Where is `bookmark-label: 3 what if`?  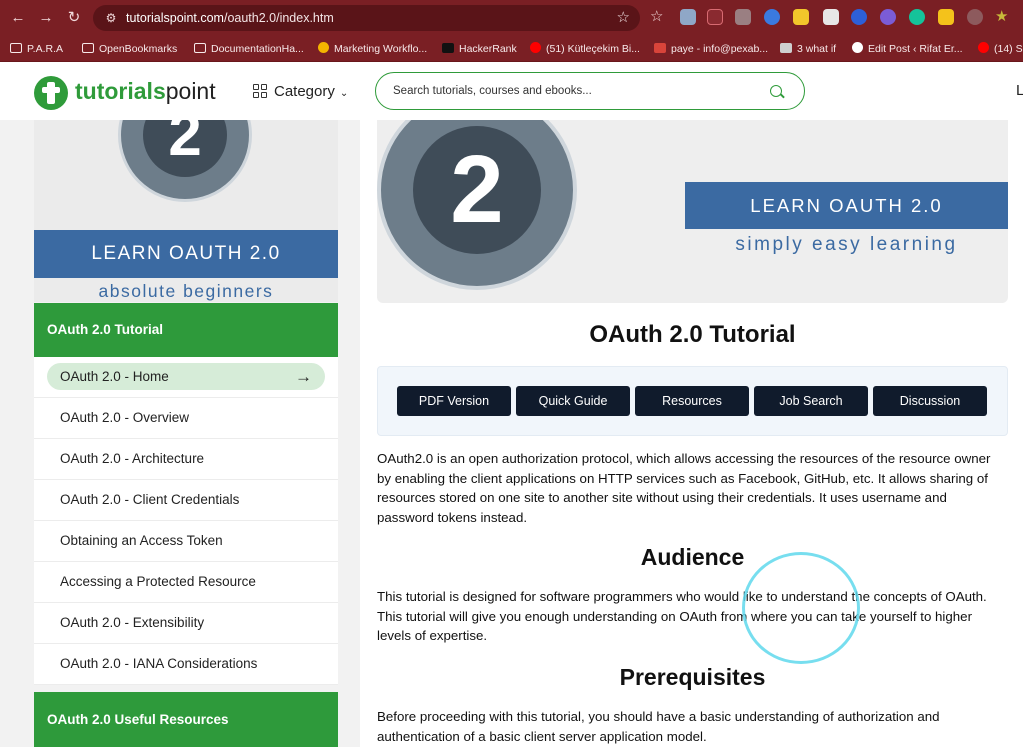
bookmark-label: 3 what if is located at coordinates (817, 49).